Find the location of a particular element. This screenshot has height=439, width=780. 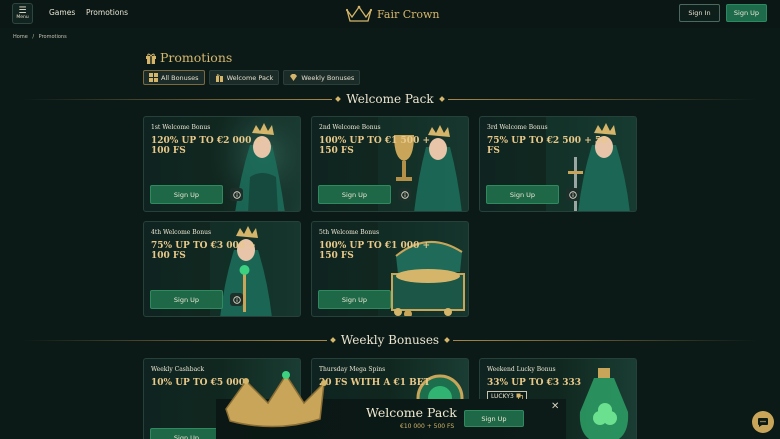

card-offer: 75% UP TO €2 500 + 50 FS is located at coordinates (547, 146).